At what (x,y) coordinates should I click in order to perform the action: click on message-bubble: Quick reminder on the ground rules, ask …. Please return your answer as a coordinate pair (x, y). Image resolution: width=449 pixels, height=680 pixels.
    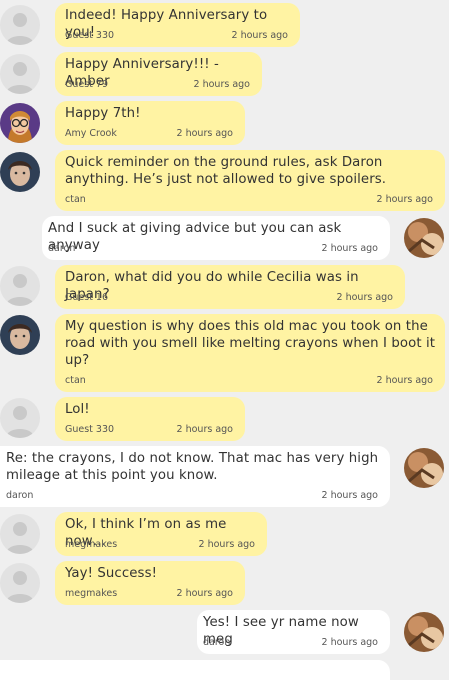
    Looking at the image, I should click on (250, 180).